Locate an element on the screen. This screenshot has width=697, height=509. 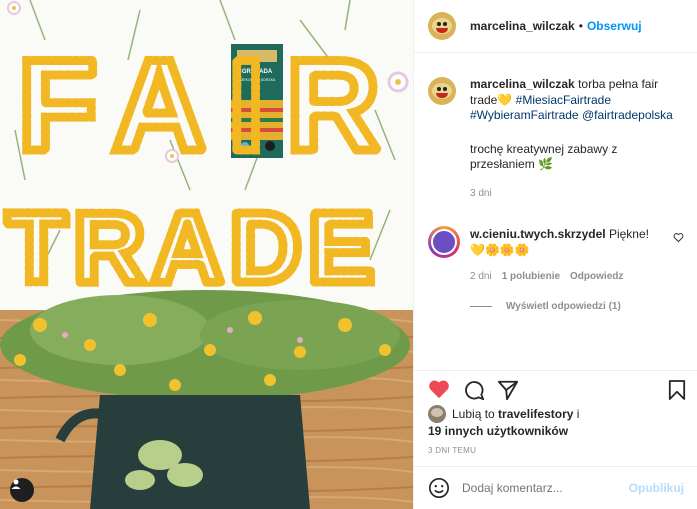
follow-button: Obserwuj is located at coordinates (614, 26).